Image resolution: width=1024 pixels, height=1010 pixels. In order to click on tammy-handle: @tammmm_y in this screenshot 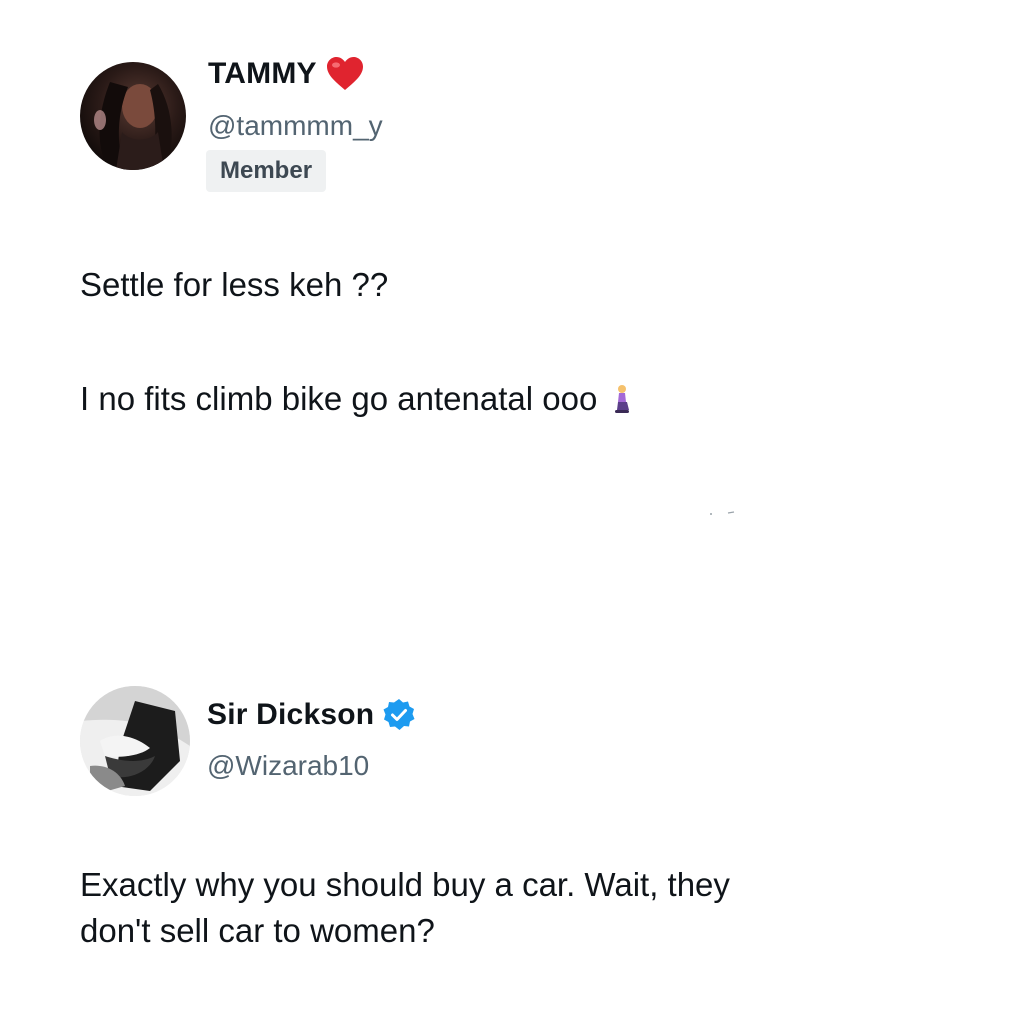, I will do `click(295, 126)`.